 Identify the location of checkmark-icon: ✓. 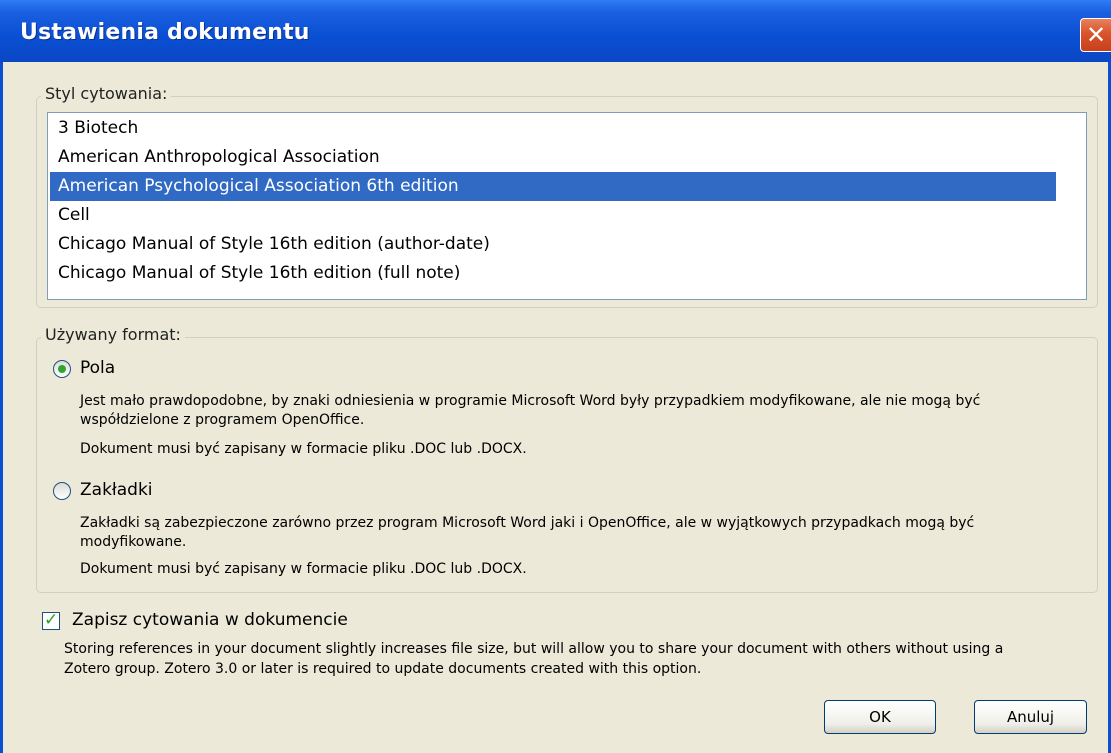
(51, 620).